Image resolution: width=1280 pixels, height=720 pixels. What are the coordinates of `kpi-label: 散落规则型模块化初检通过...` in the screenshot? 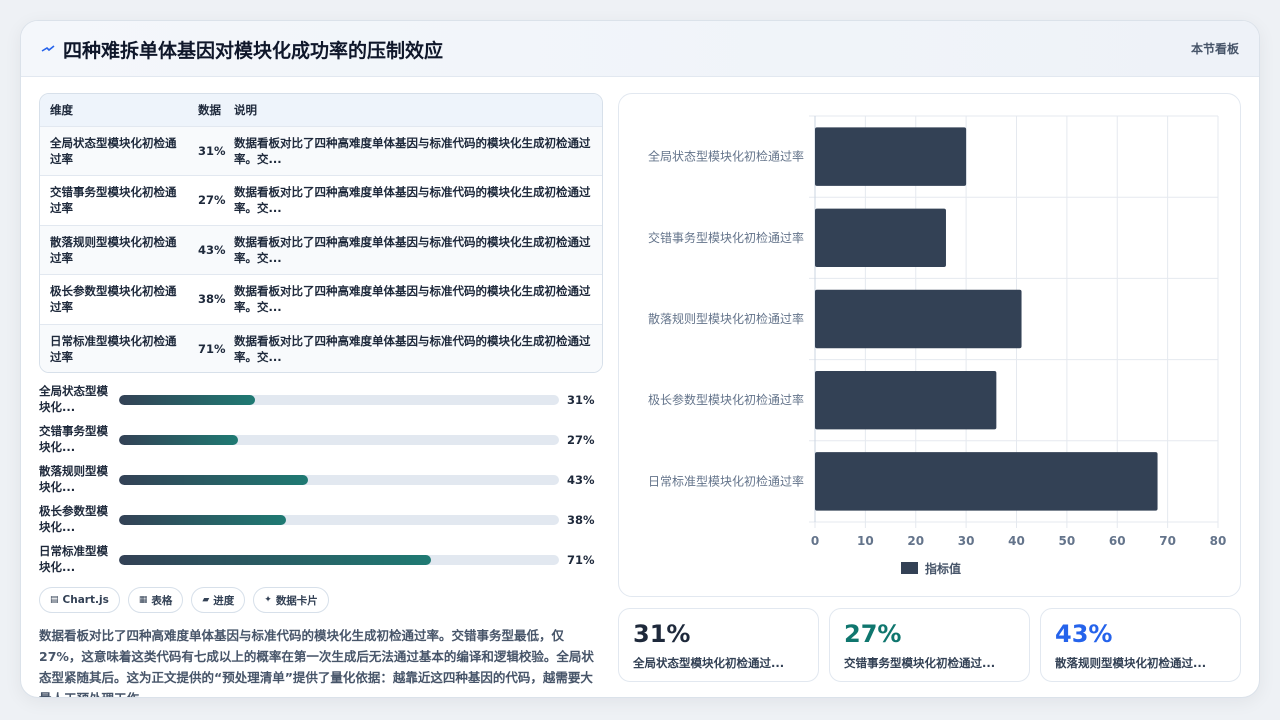 It's located at (1131, 663).